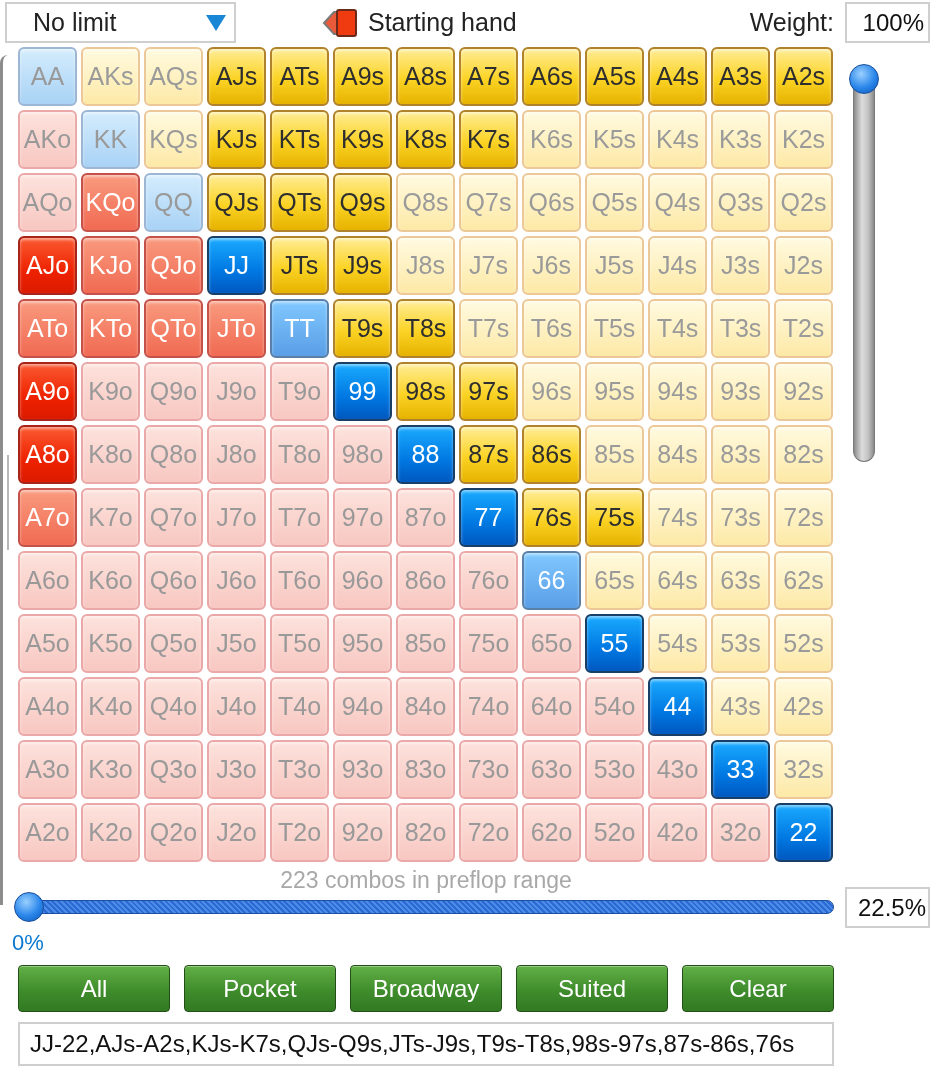 Image resolution: width=942 pixels, height=1072 pixels. Describe the element at coordinates (740, 517) in the screenshot. I see `hand-button: 73s` at that location.